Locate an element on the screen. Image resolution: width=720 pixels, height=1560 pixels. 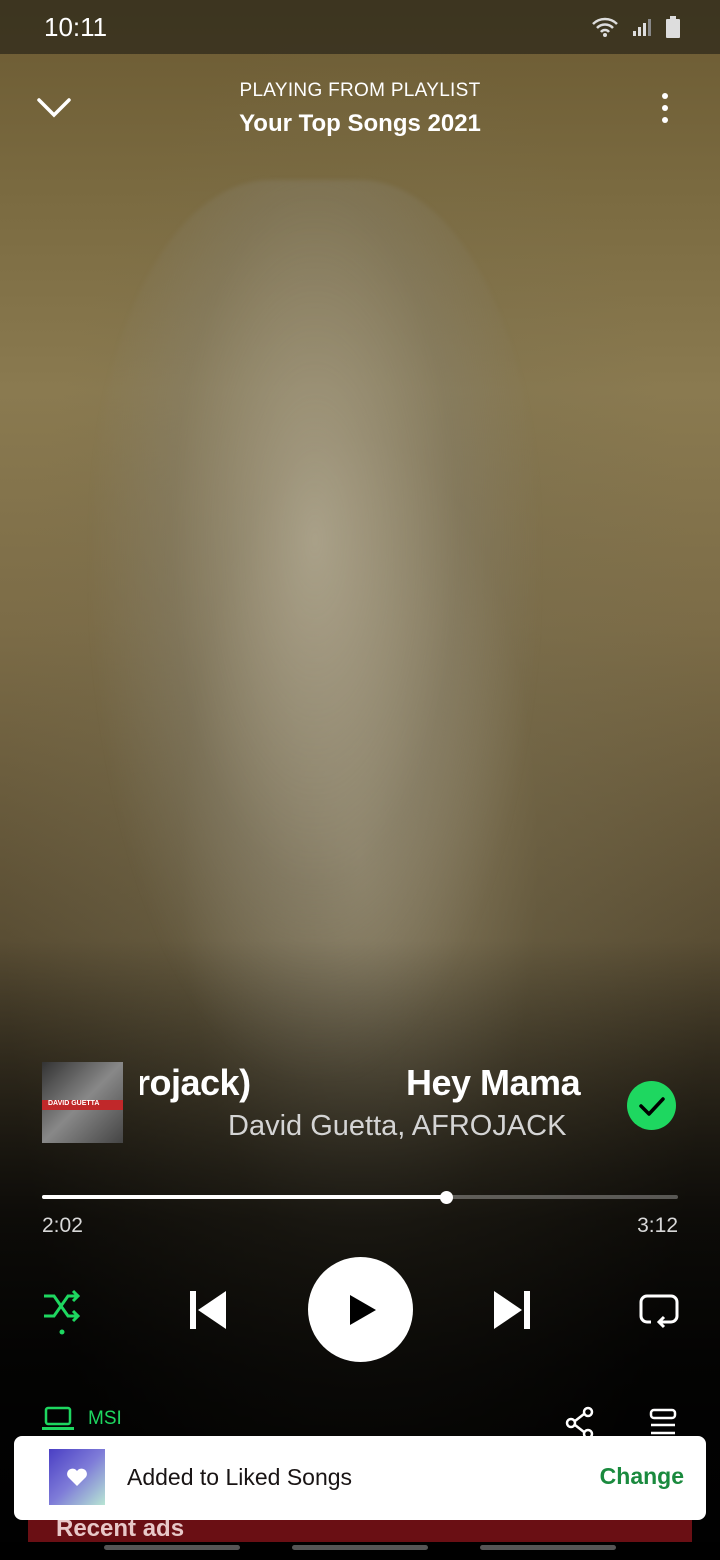
progress-handle is located at coordinates (446, 1197).